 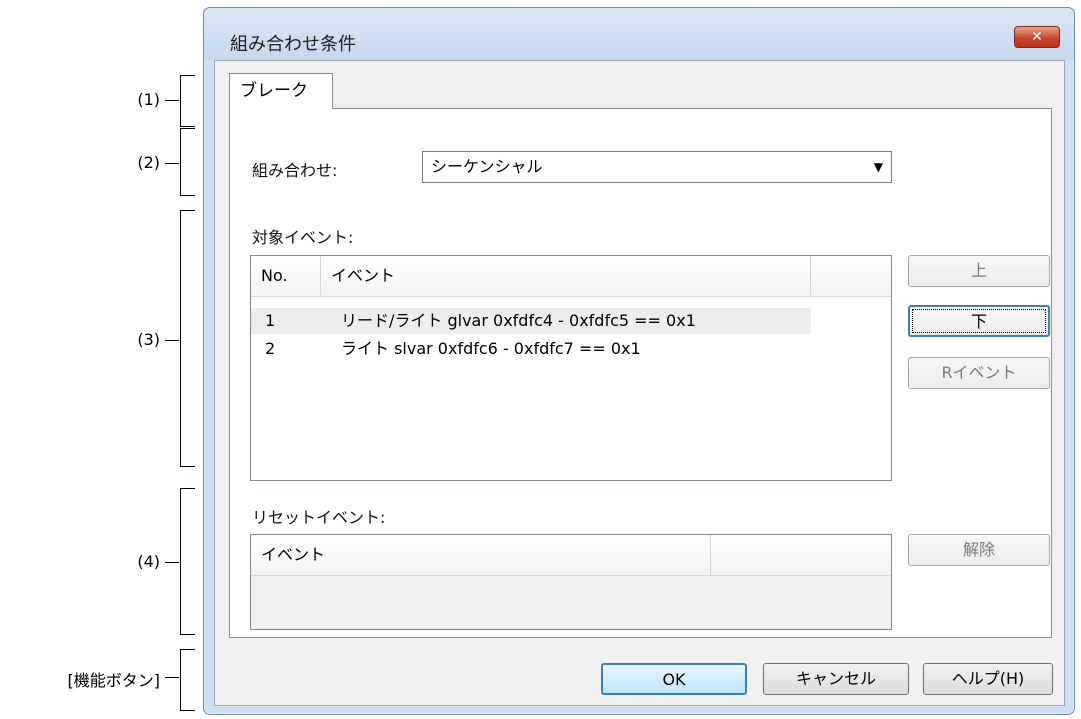 What do you see at coordinates (303, 237) in the screenshot?
I see `target-events-label: 対象イベント:` at bounding box center [303, 237].